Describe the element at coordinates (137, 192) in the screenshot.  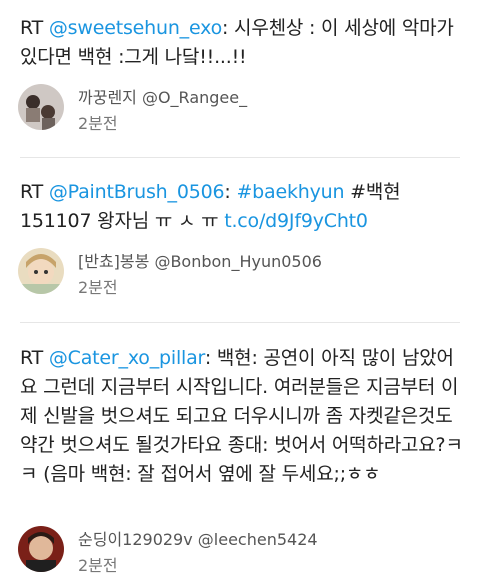
I see `mention-link: @PaintBrush_0506` at that location.